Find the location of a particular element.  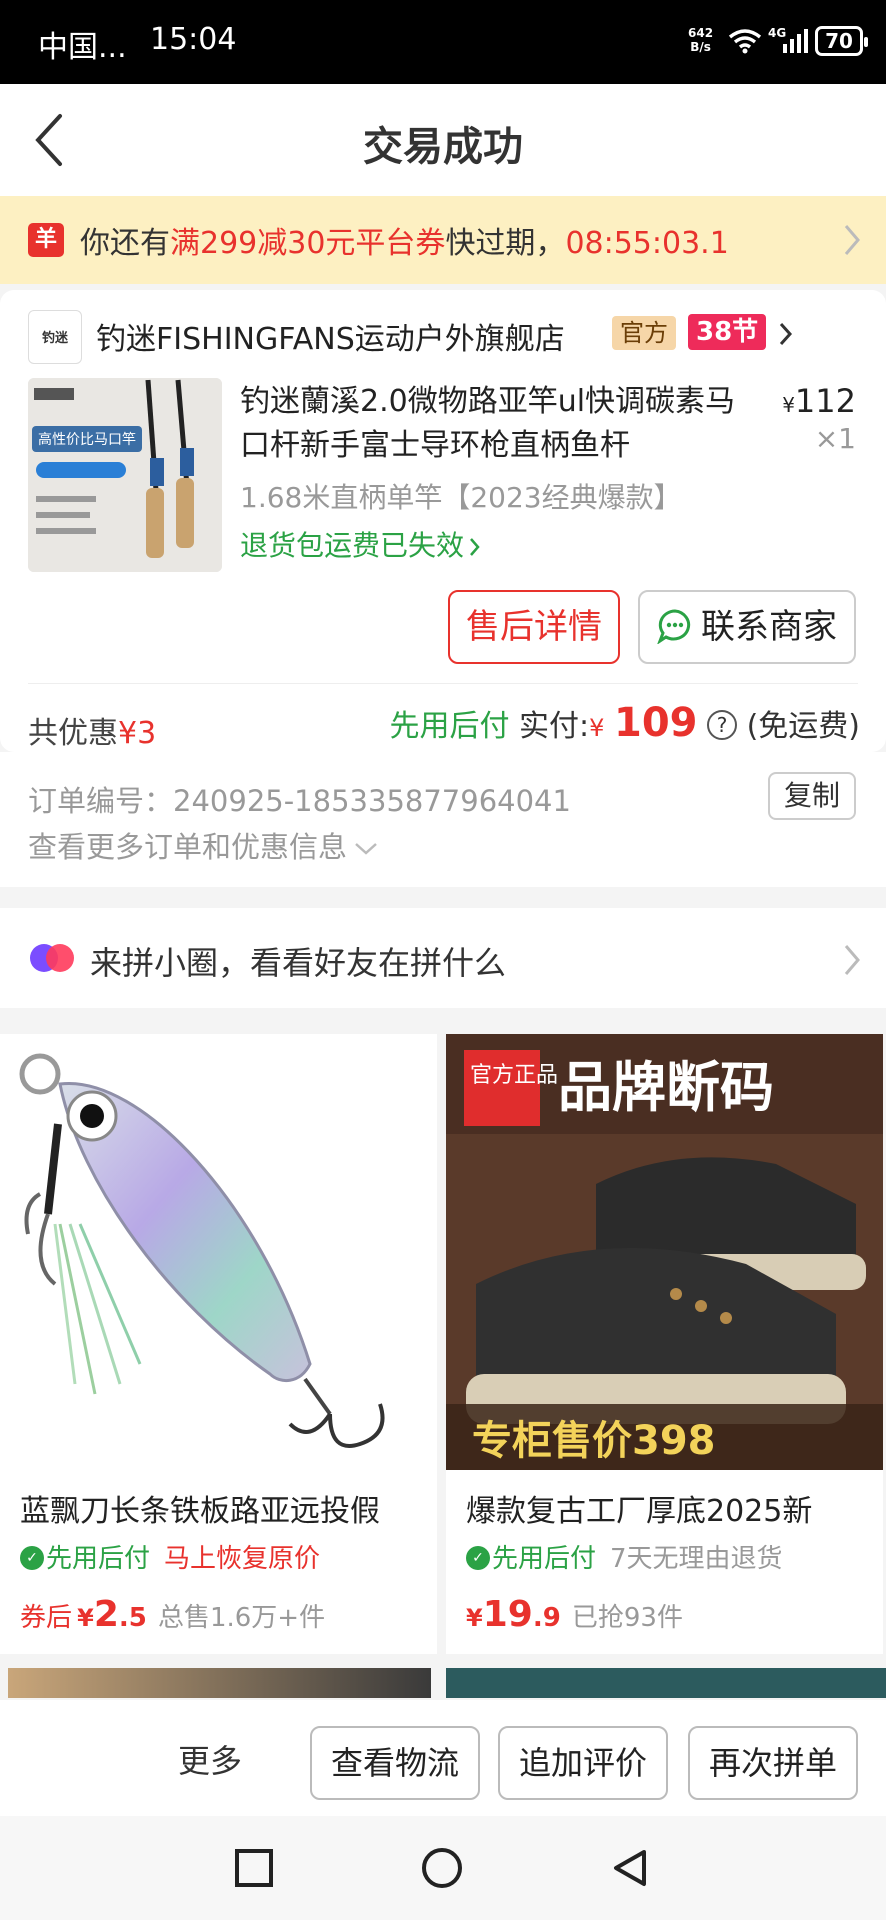

return-shipping-notice: 退货包运费已失效 is located at coordinates (361, 544).